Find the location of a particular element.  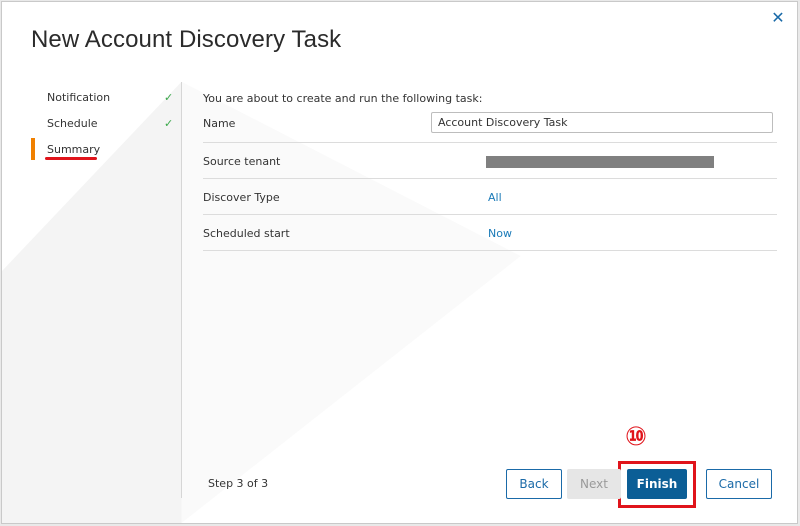

dialog-title: New Account Discovery Task is located at coordinates (186, 39).